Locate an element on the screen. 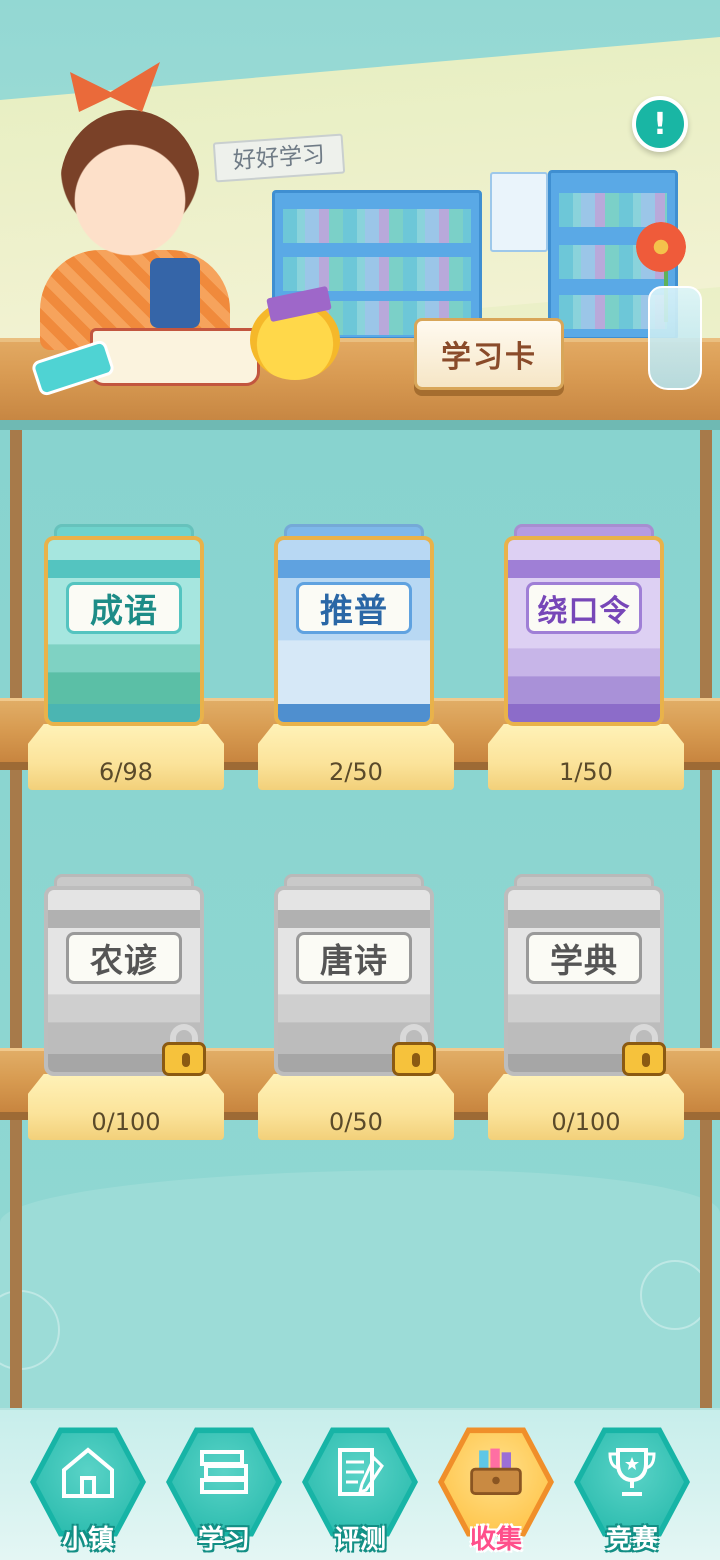 The width and height of the screenshot is (720, 1560). book-title: 唐诗 is located at coordinates (354, 958).